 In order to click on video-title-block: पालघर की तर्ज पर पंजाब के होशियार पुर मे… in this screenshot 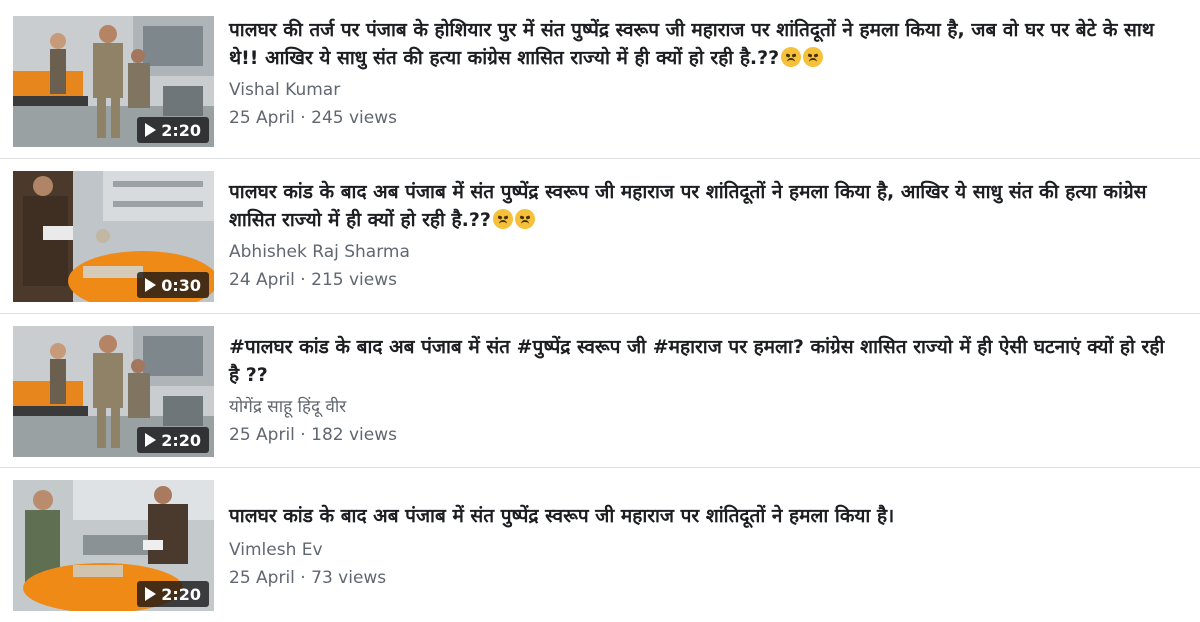, I will do `click(701, 44)`.